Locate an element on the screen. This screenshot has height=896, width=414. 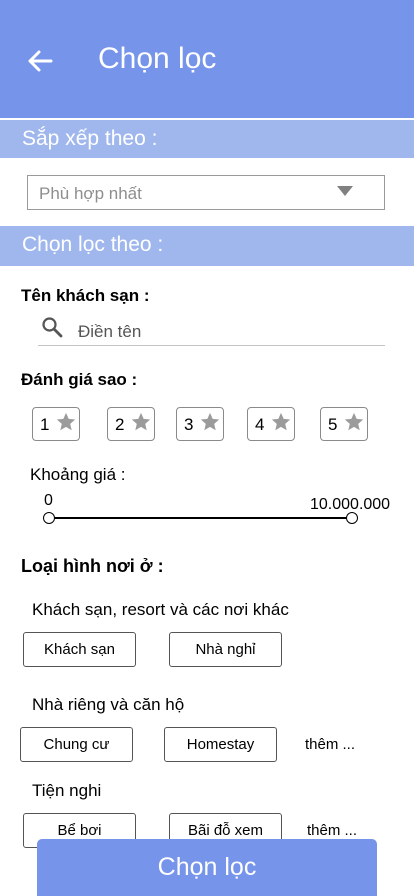
price-min-value: 0 is located at coordinates (48, 500).